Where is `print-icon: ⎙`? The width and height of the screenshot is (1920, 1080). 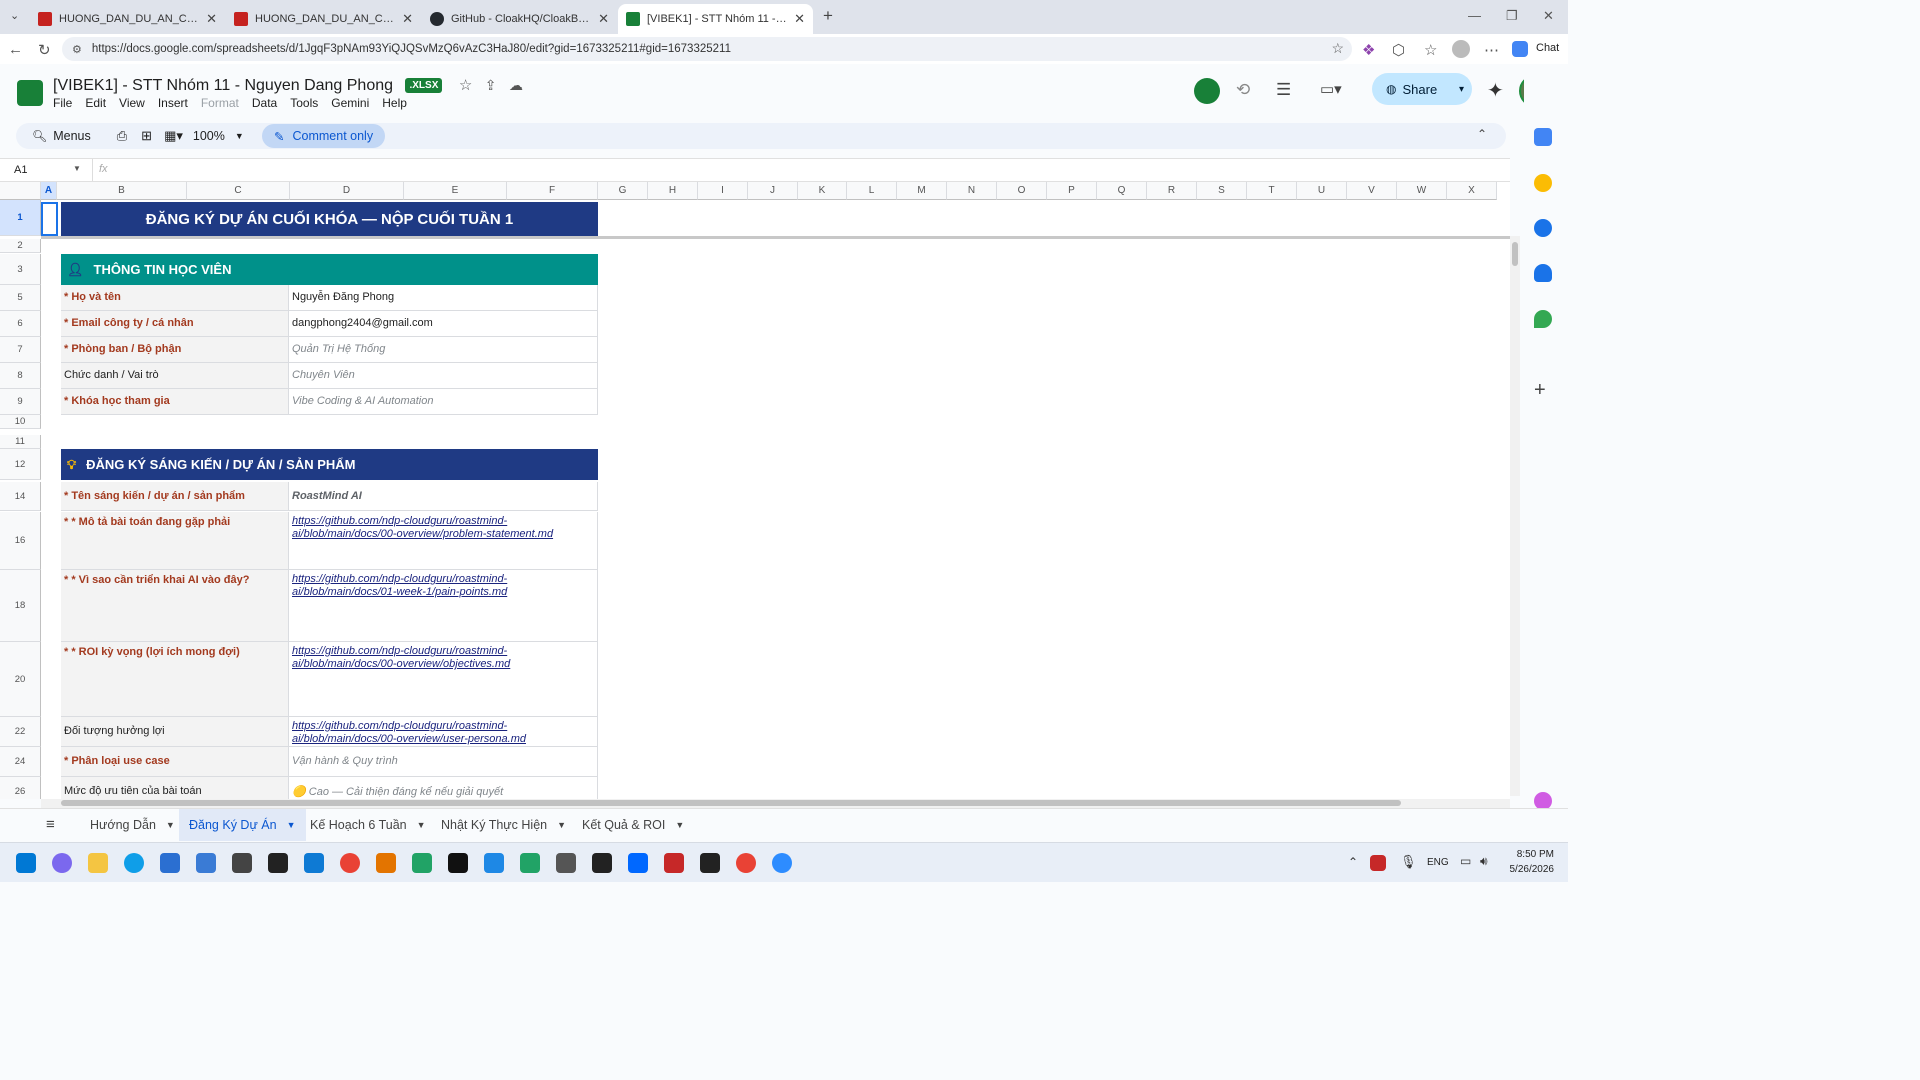
print-icon: ⎙ is located at coordinates (122, 136).